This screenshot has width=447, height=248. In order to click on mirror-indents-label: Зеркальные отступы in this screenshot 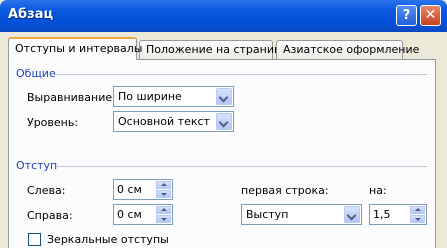, I will do `click(108, 239)`.